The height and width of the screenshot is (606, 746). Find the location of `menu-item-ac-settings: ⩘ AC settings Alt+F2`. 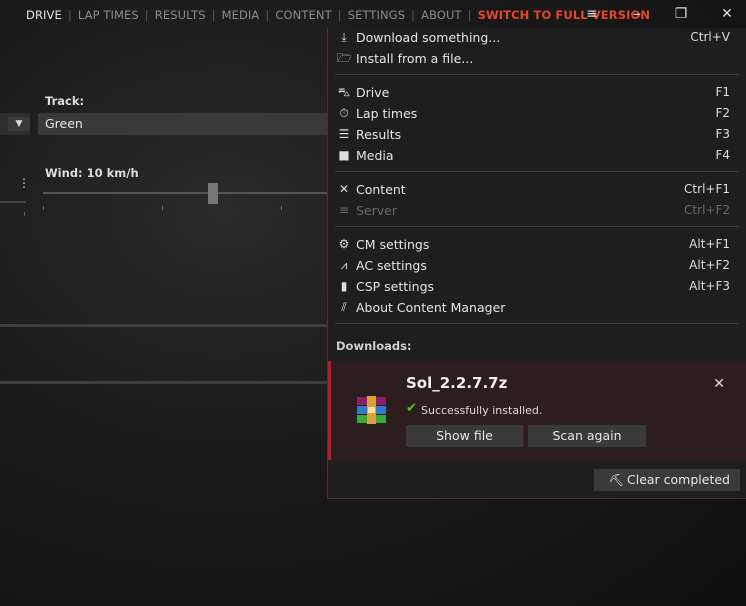

menu-item-ac-settings: ⩘ AC settings Alt+F2 is located at coordinates (537, 265).